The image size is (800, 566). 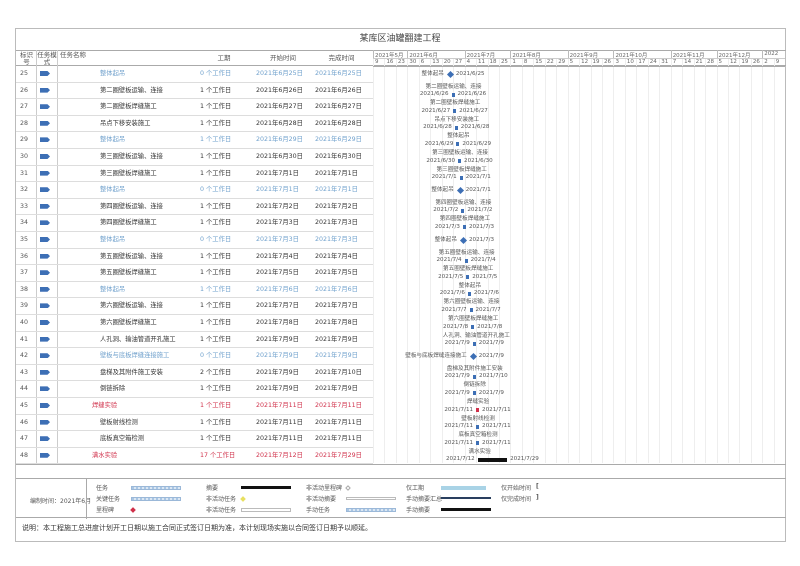 What do you see at coordinates (277, 256) in the screenshot?
I see `task-start: 2021年7月4日` at bounding box center [277, 256].